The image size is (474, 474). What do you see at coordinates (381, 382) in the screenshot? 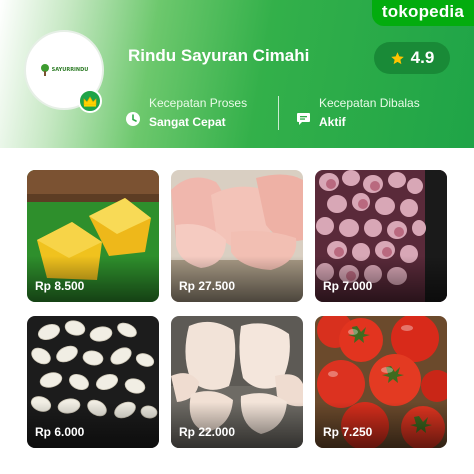
I see `product-card-tomatoes: Rp 7.250` at bounding box center [381, 382].